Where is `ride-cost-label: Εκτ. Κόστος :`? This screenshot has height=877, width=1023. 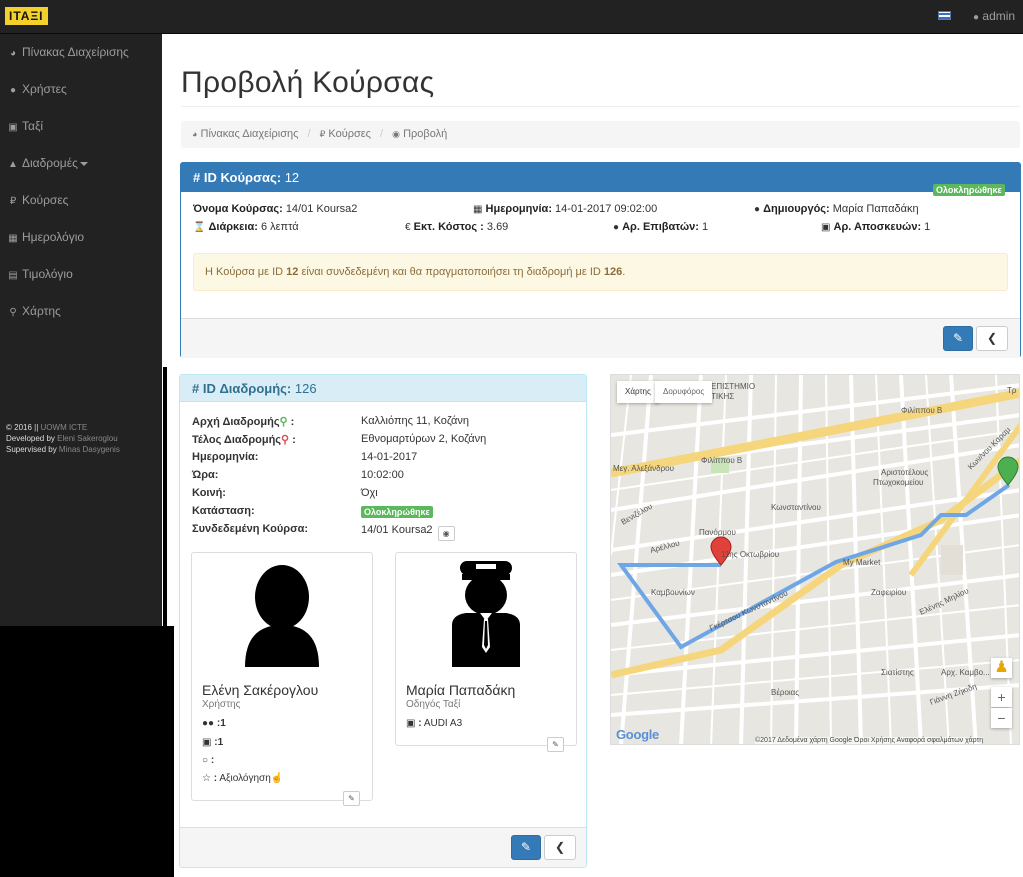
ride-cost-label: Εκτ. Κόστος : is located at coordinates (448, 227).